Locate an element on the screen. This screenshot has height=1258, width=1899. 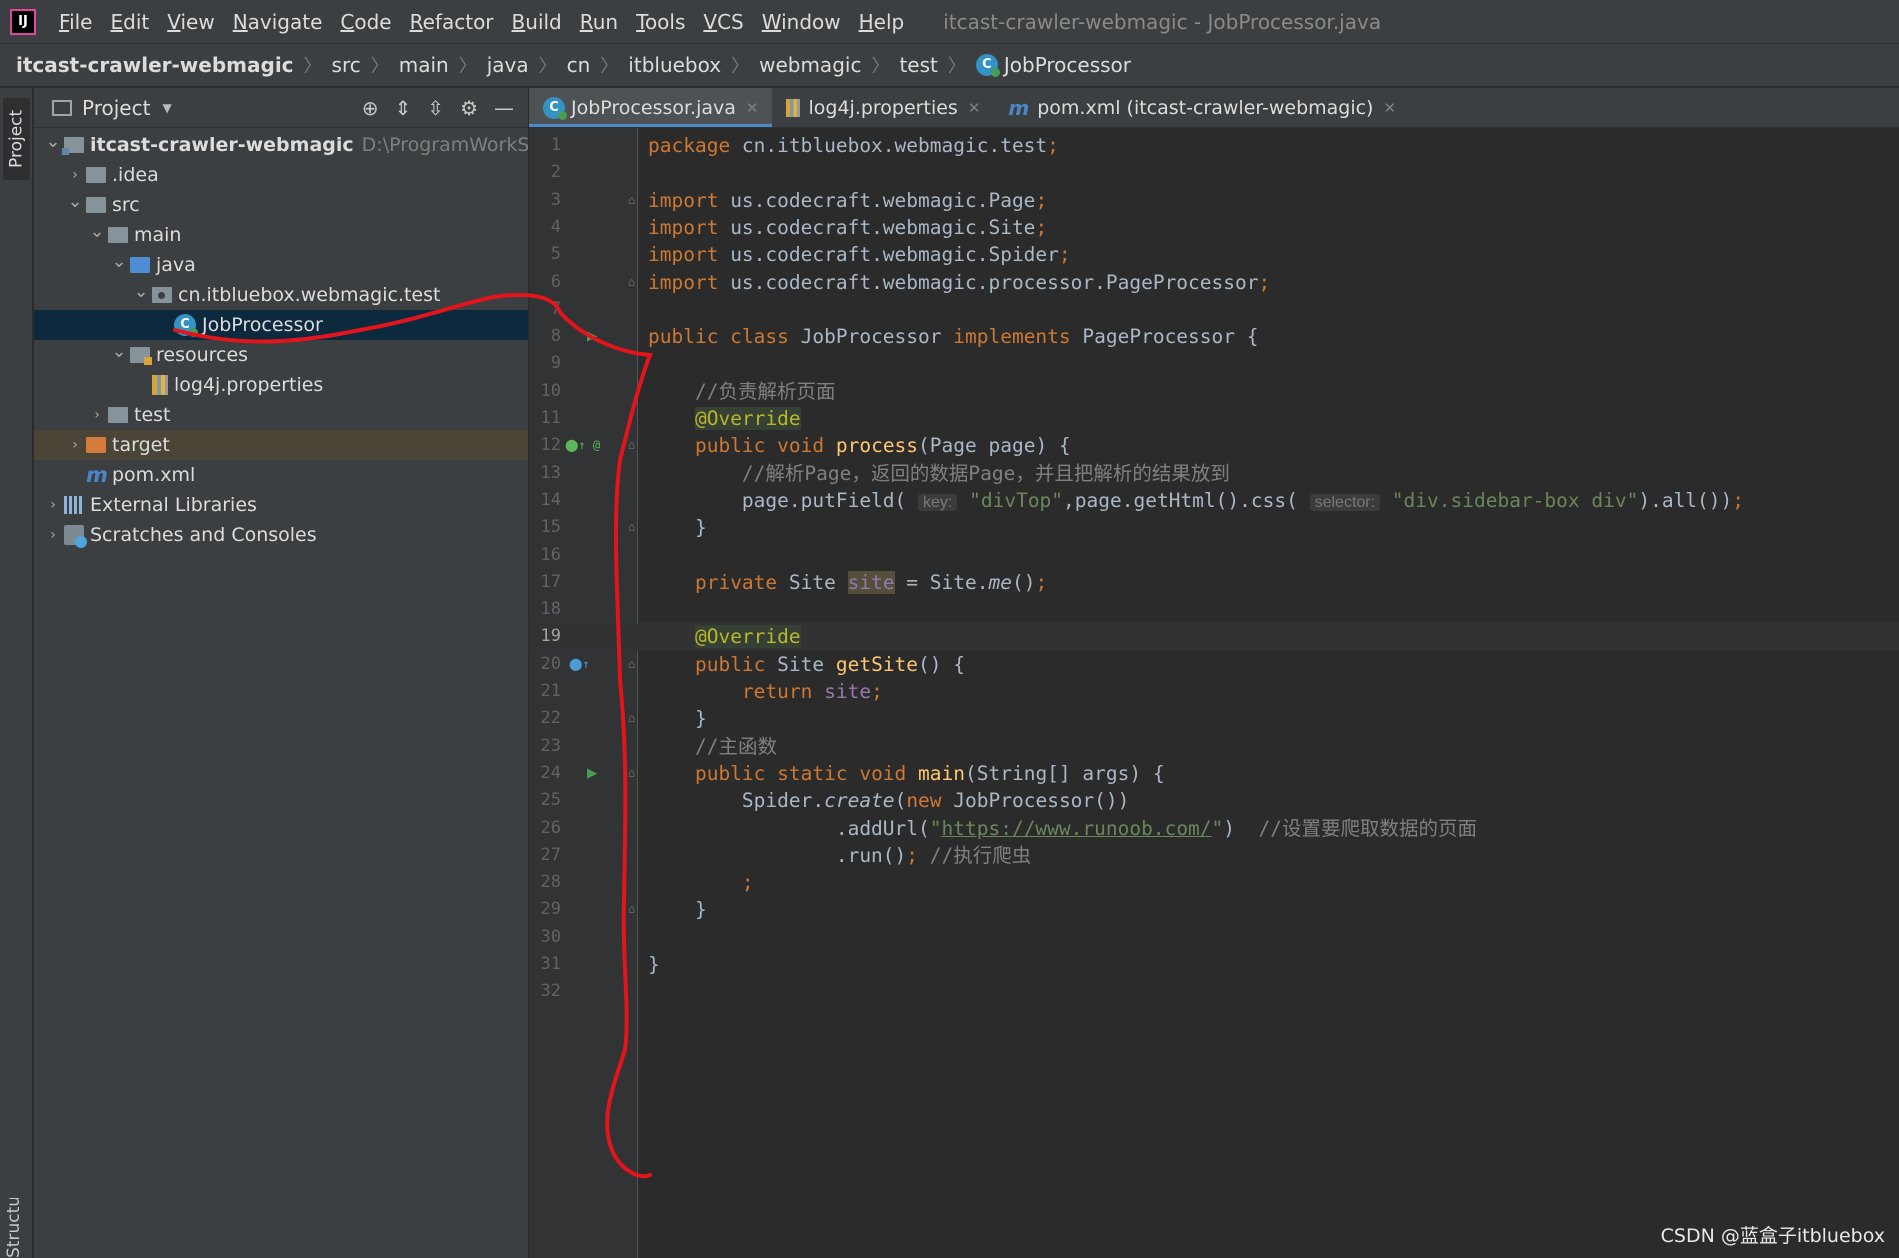
collapse-all-icon: ⇳ is located at coordinates (435, 108).